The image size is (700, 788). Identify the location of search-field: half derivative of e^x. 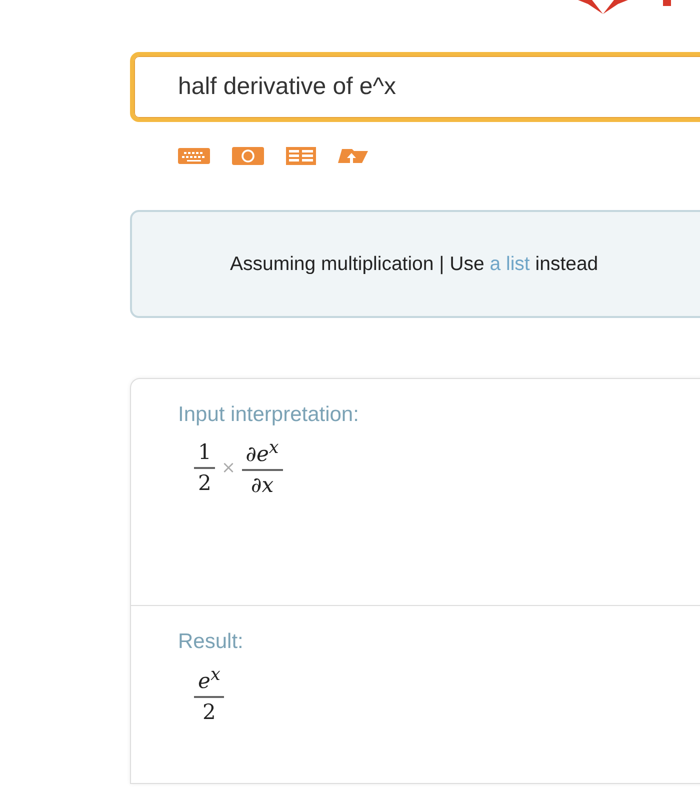
(415, 87).